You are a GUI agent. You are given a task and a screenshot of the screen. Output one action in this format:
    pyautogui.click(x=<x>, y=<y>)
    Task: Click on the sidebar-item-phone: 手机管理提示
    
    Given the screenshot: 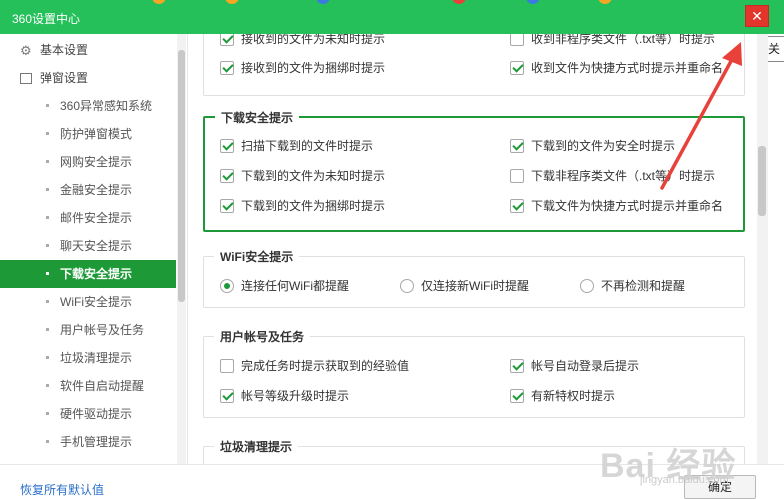 What is the action you would take?
    pyautogui.click(x=88, y=442)
    